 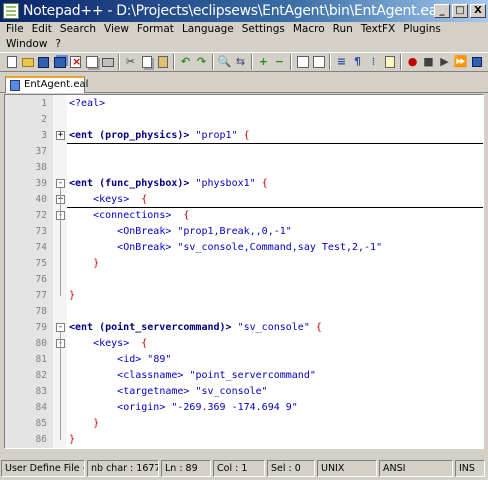 What do you see at coordinates (428, 62) in the screenshot?
I see `stop-macro-icon: ■` at bounding box center [428, 62].